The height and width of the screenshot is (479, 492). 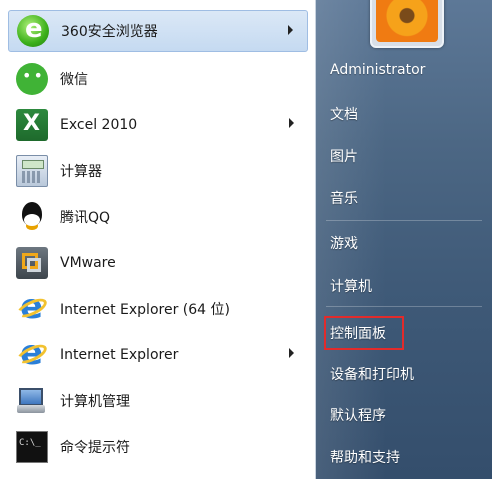 What do you see at coordinates (372, 374) in the screenshot?
I see `right-item-devices-printers: 设备和打印机` at bounding box center [372, 374].